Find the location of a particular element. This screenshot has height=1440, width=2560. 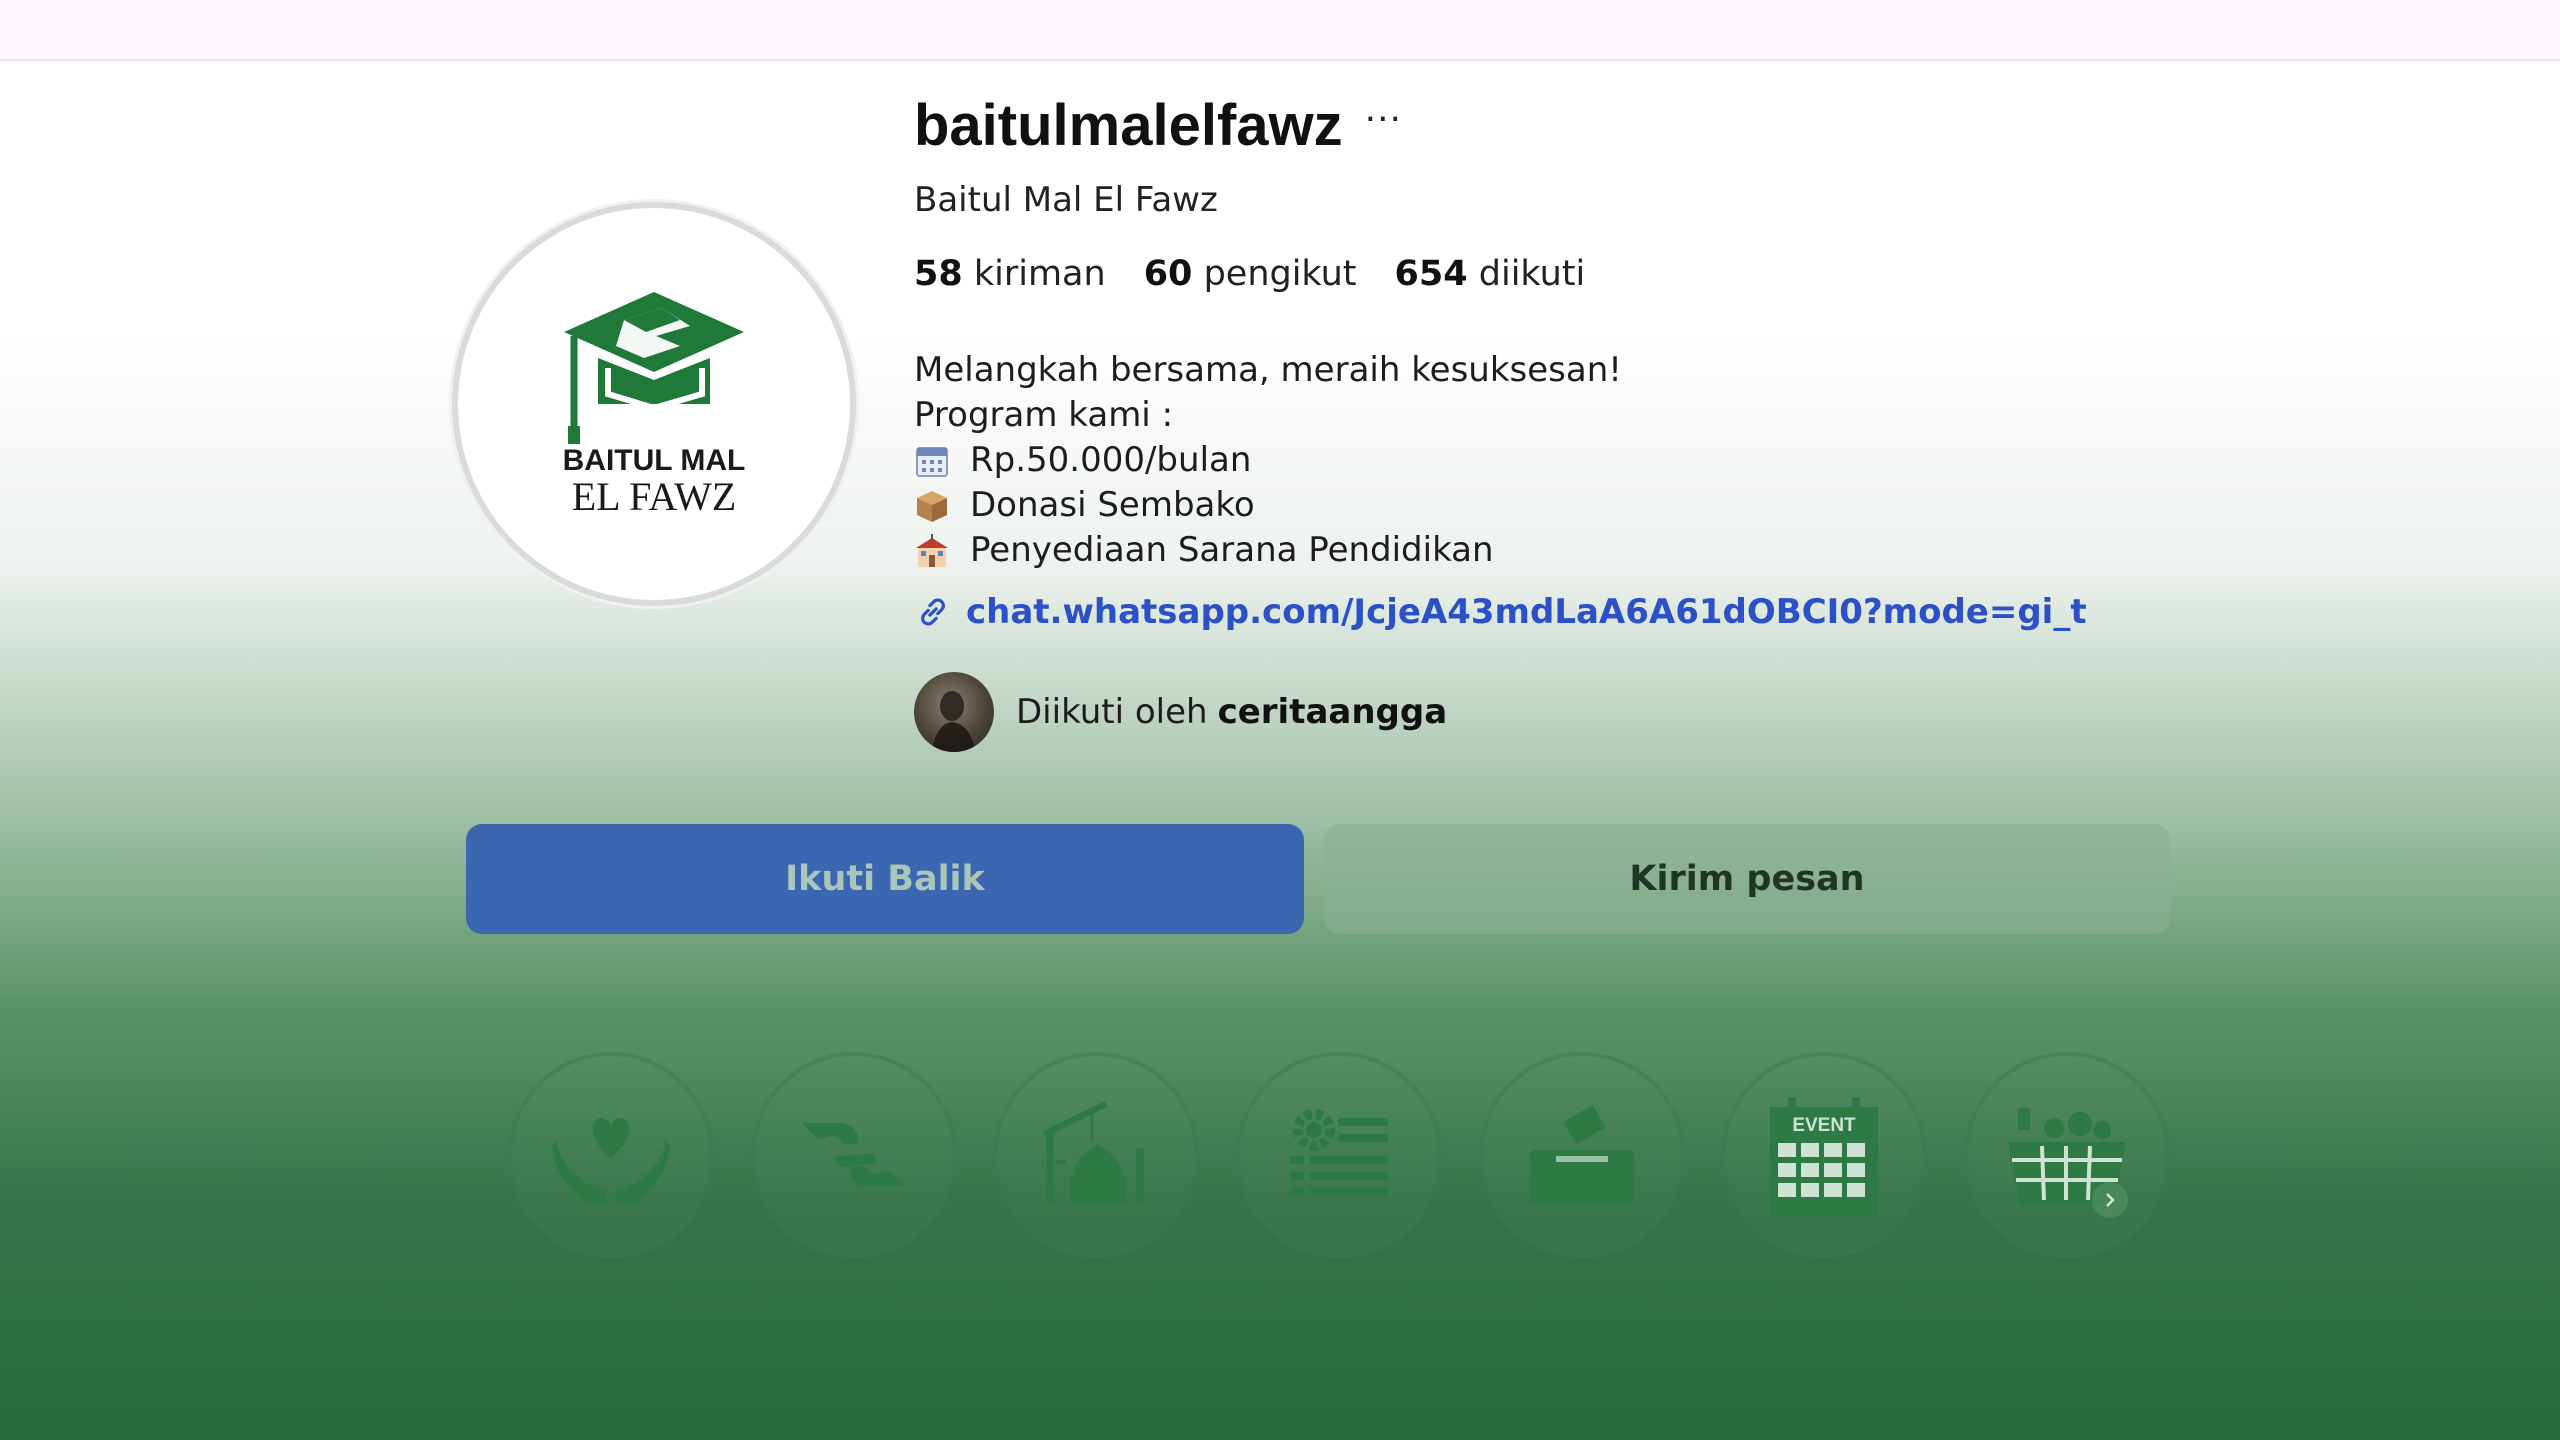

followers-count: 60 is located at coordinates (1168, 274).